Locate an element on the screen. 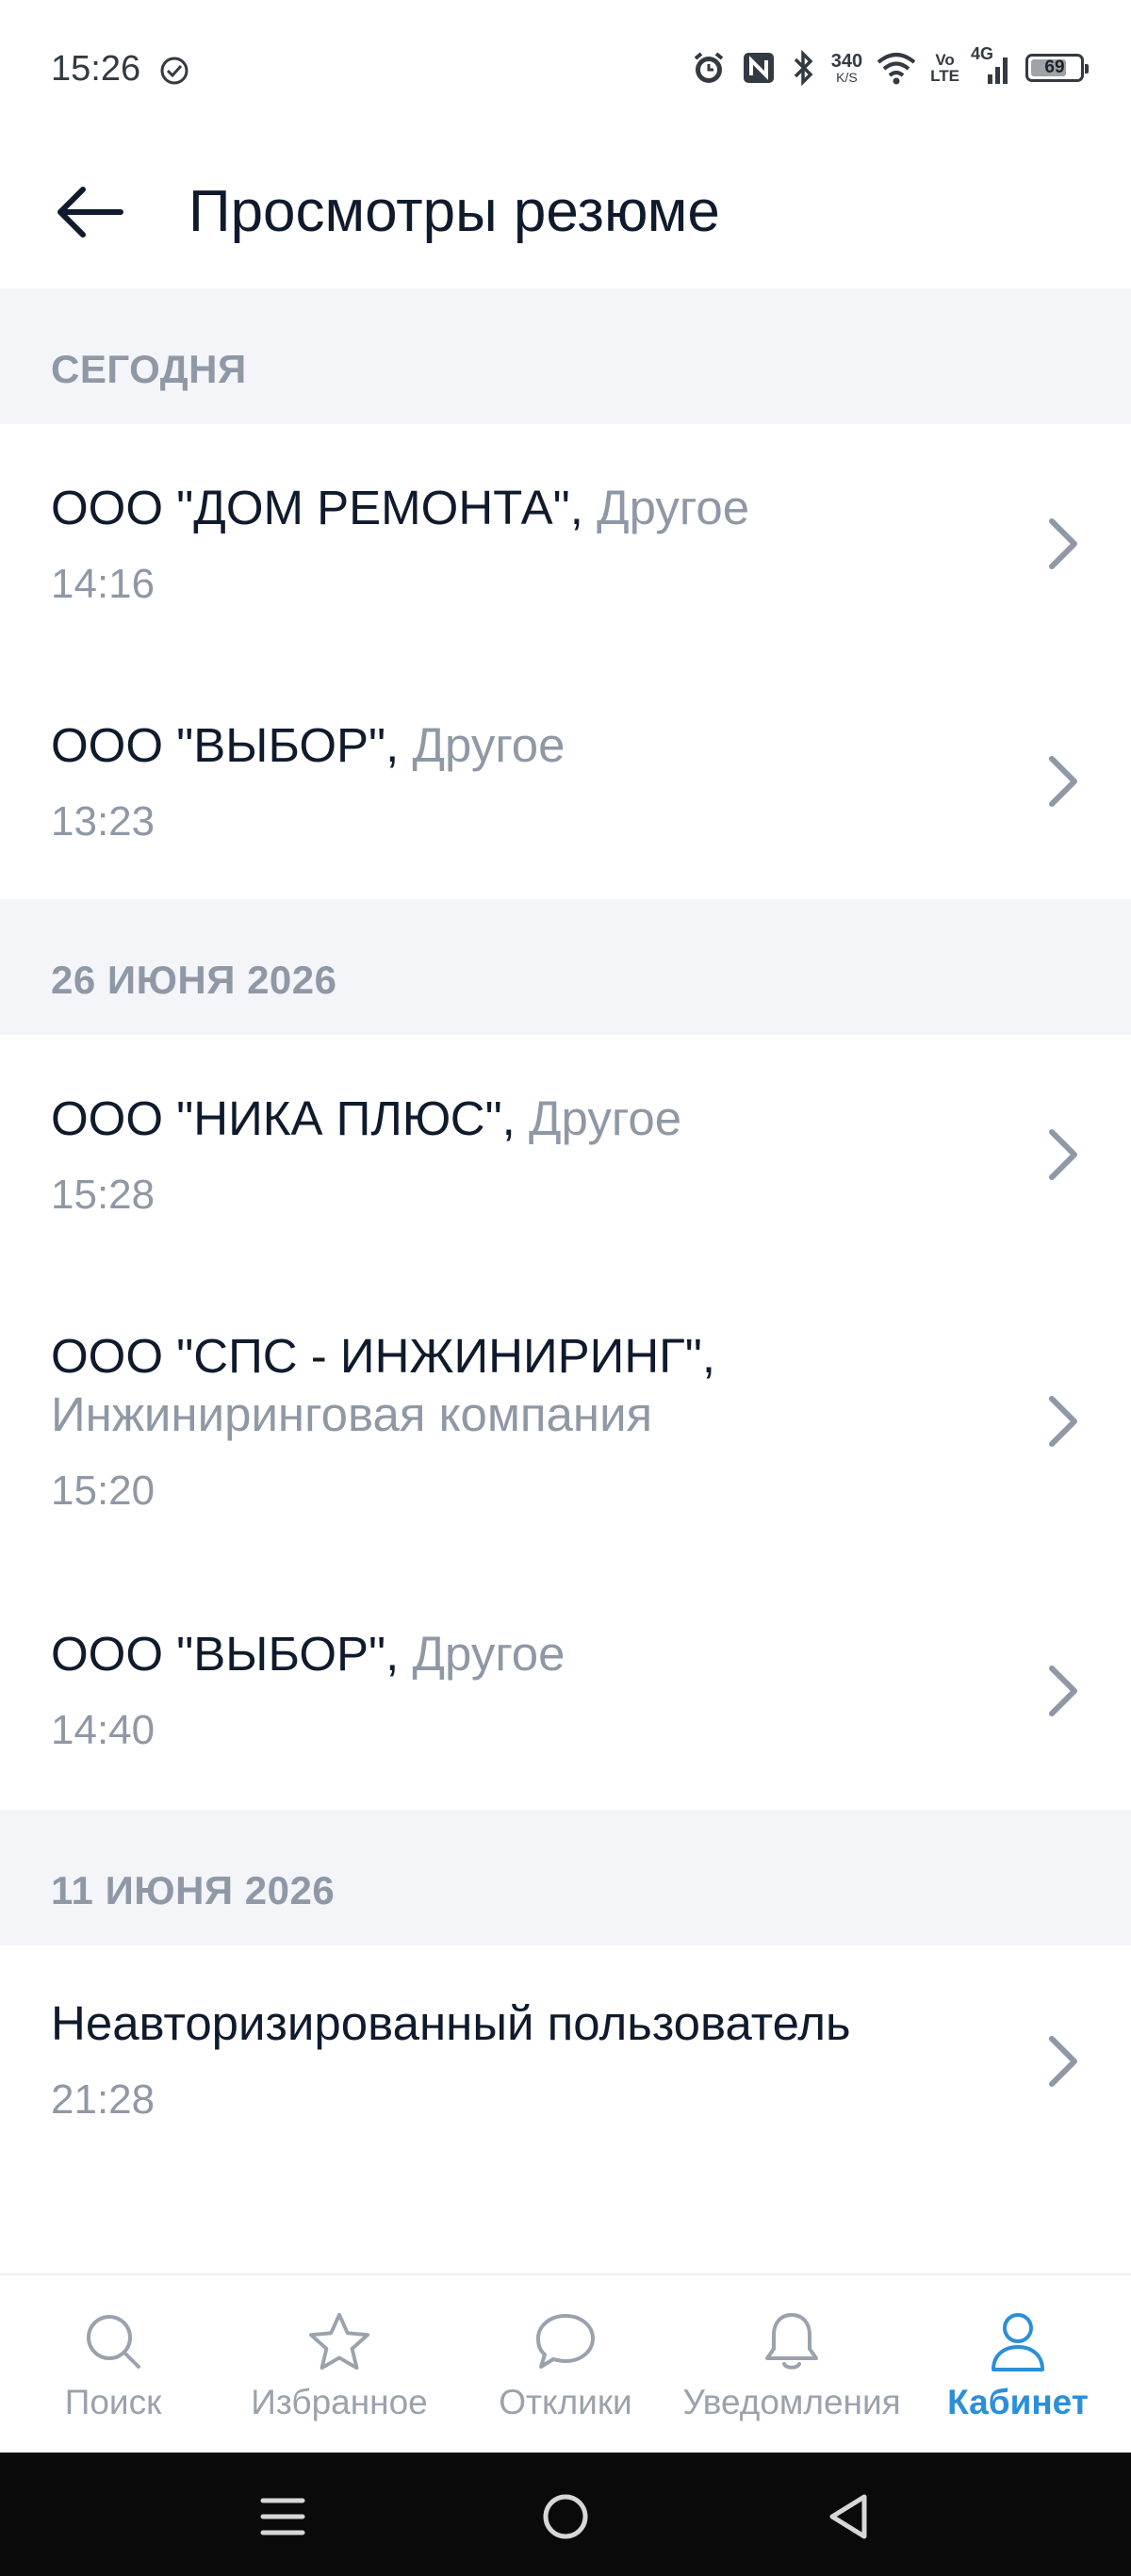 This screenshot has height=2576, width=1131. company-category: Инжиниринговая компания is located at coordinates (352, 1414).